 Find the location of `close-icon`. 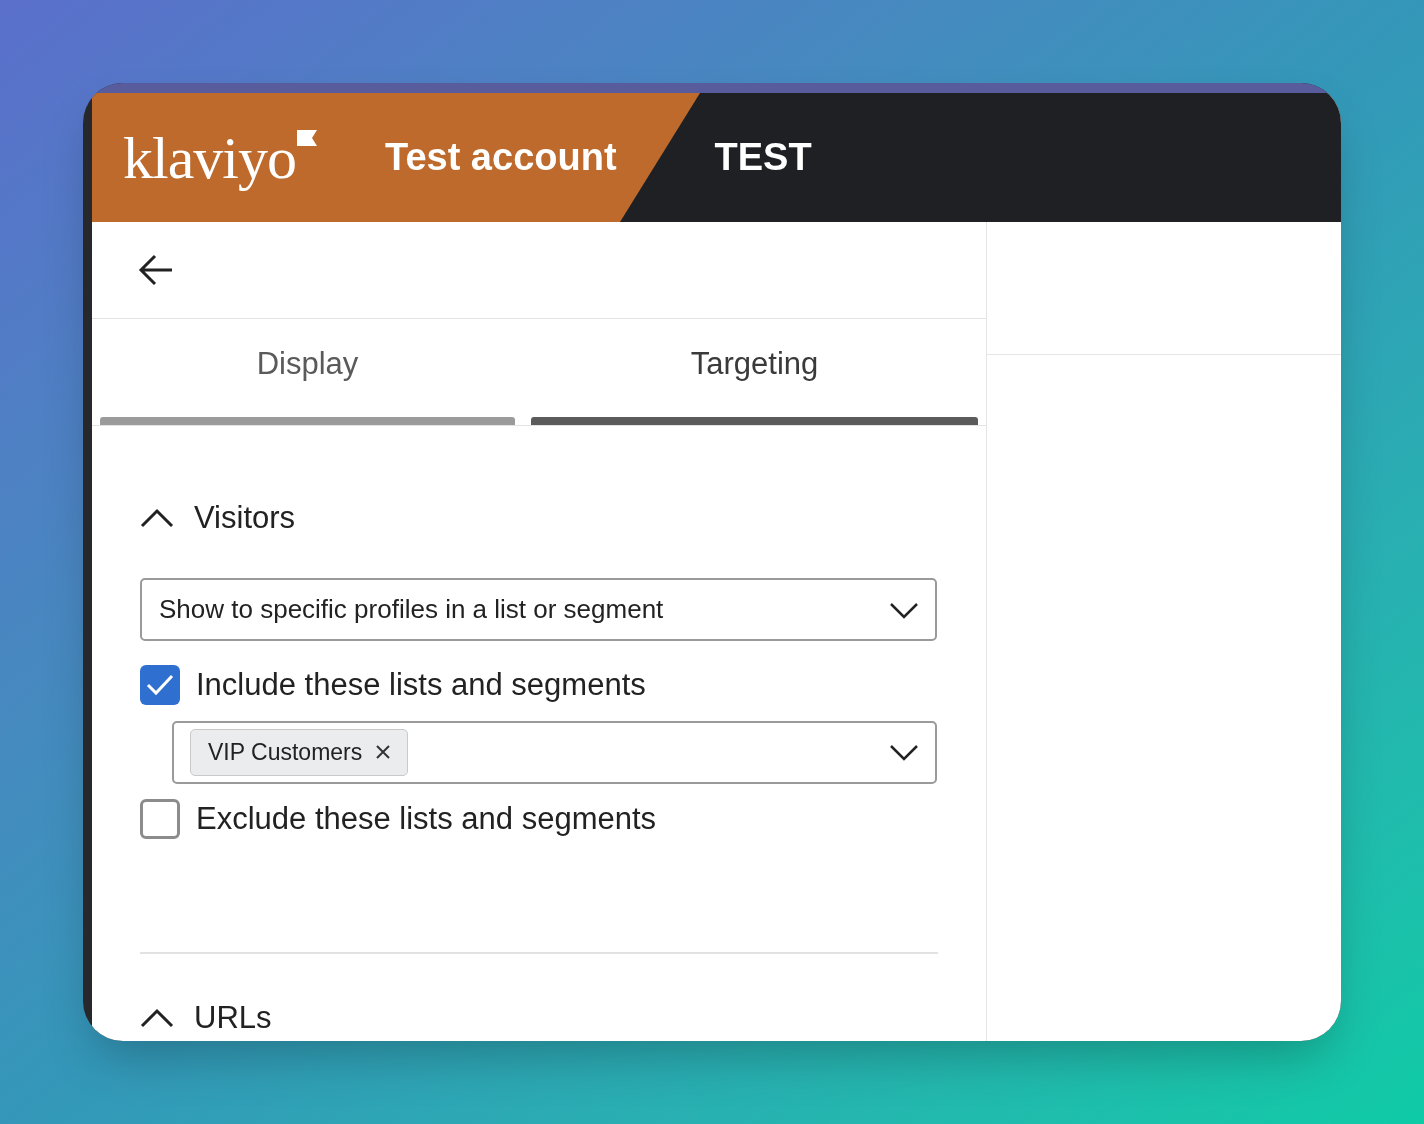

close-icon is located at coordinates (383, 752).